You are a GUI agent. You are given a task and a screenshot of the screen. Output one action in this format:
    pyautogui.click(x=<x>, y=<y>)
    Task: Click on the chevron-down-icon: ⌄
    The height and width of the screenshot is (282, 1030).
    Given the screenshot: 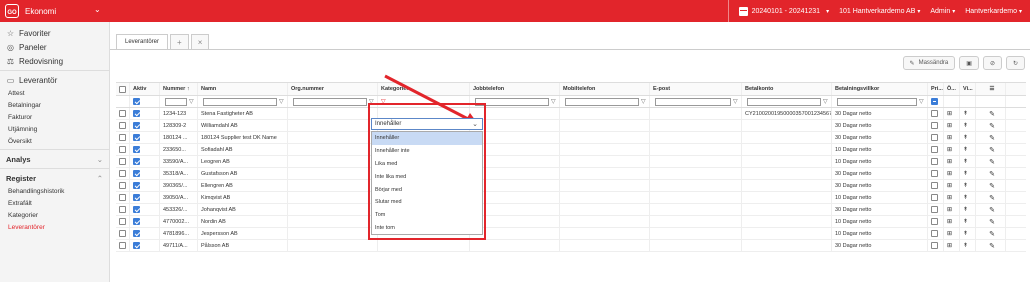 What is the action you would take?
    pyautogui.click(x=97, y=9)
    